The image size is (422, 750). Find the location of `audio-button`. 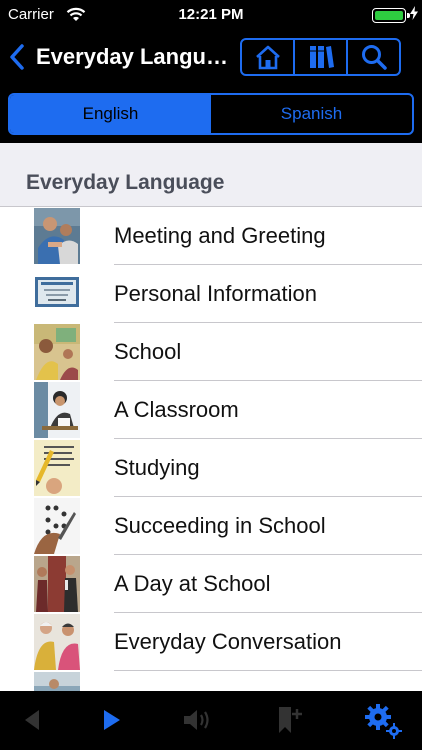

audio-button is located at coordinates (198, 720).